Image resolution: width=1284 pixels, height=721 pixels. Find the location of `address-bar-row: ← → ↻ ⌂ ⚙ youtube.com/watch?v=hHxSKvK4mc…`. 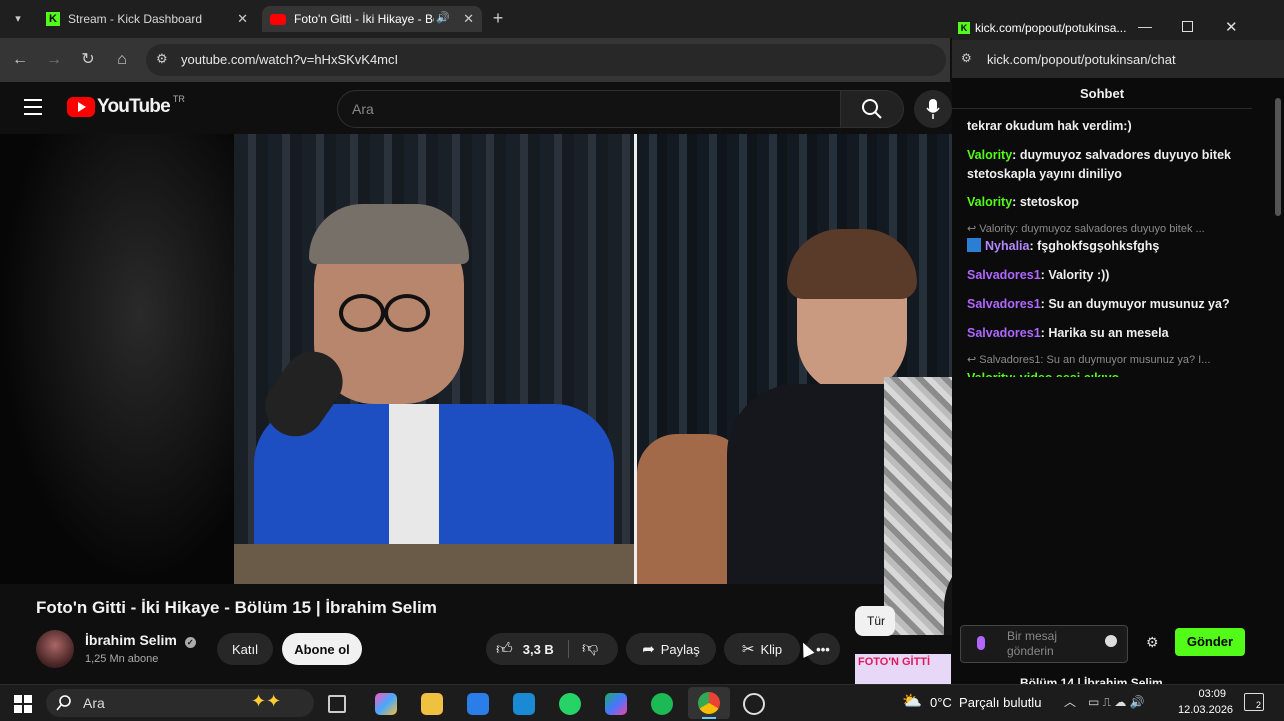

address-bar-row: ← → ↻ ⌂ ⚙ youtube.com/watch?v=hHxSKvK4mc… is located at coordinates (475, 60).